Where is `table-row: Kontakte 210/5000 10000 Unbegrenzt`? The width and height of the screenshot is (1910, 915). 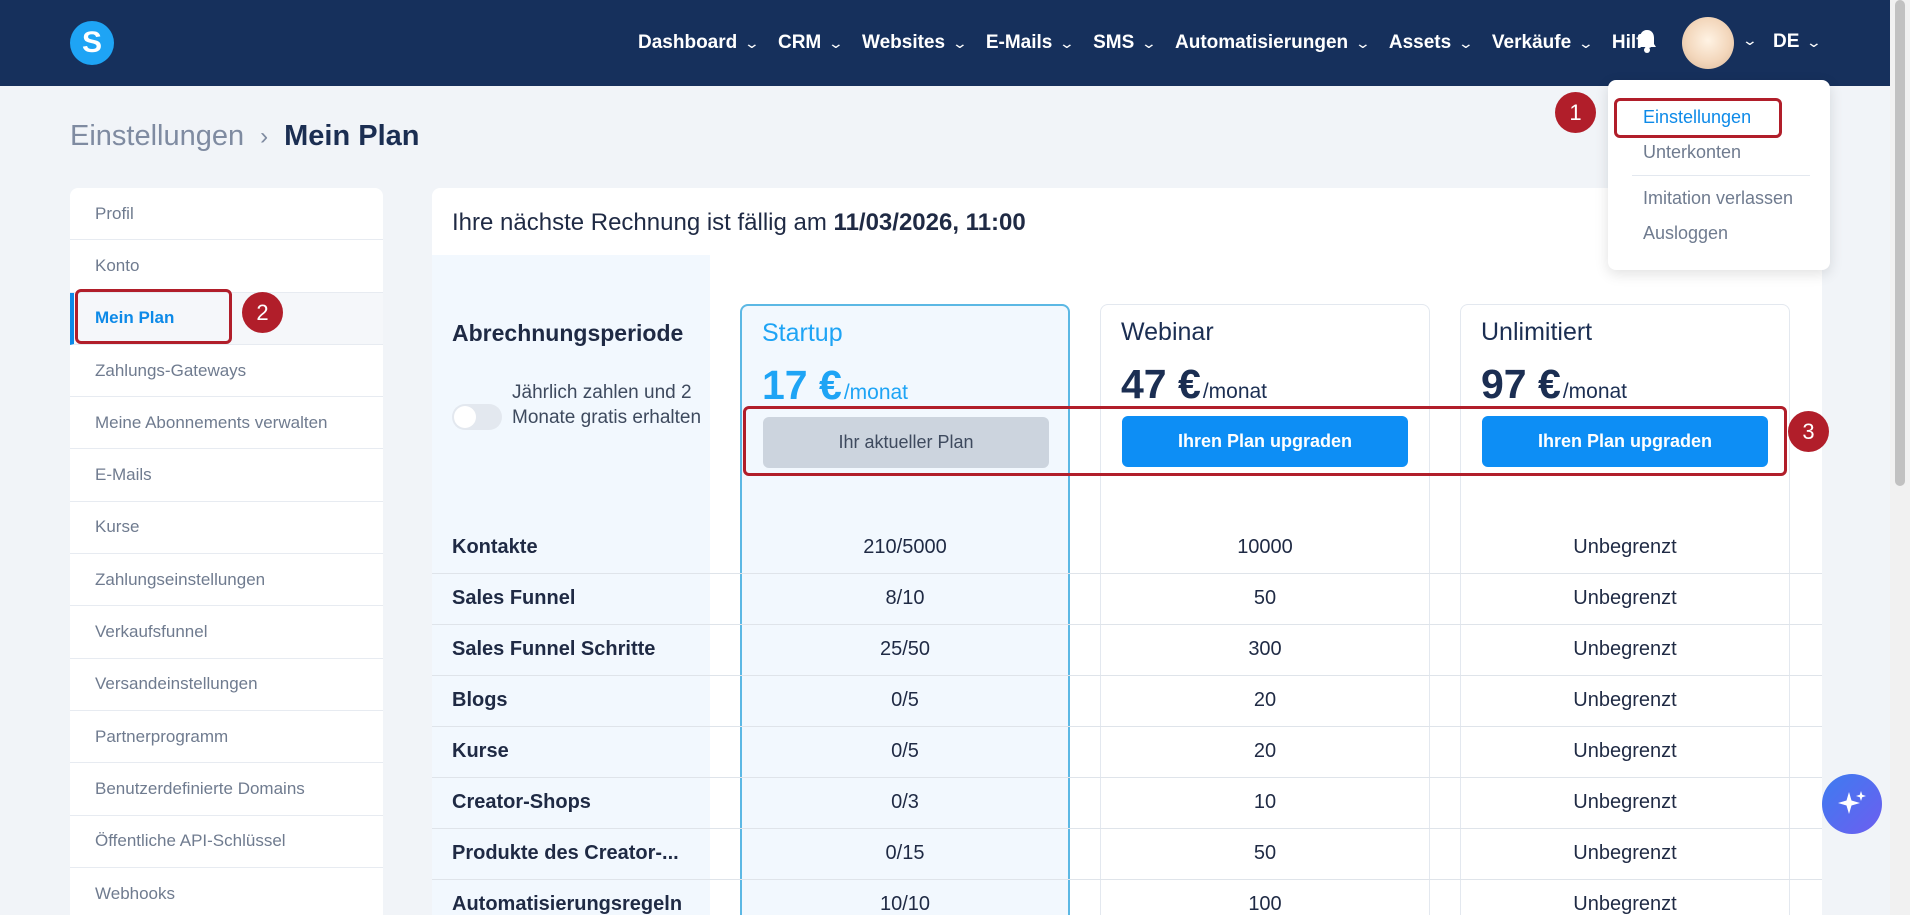 table-row: Kontakte 210/5000 10000 Unbegrenzt is located at coordinates (1127, 547).